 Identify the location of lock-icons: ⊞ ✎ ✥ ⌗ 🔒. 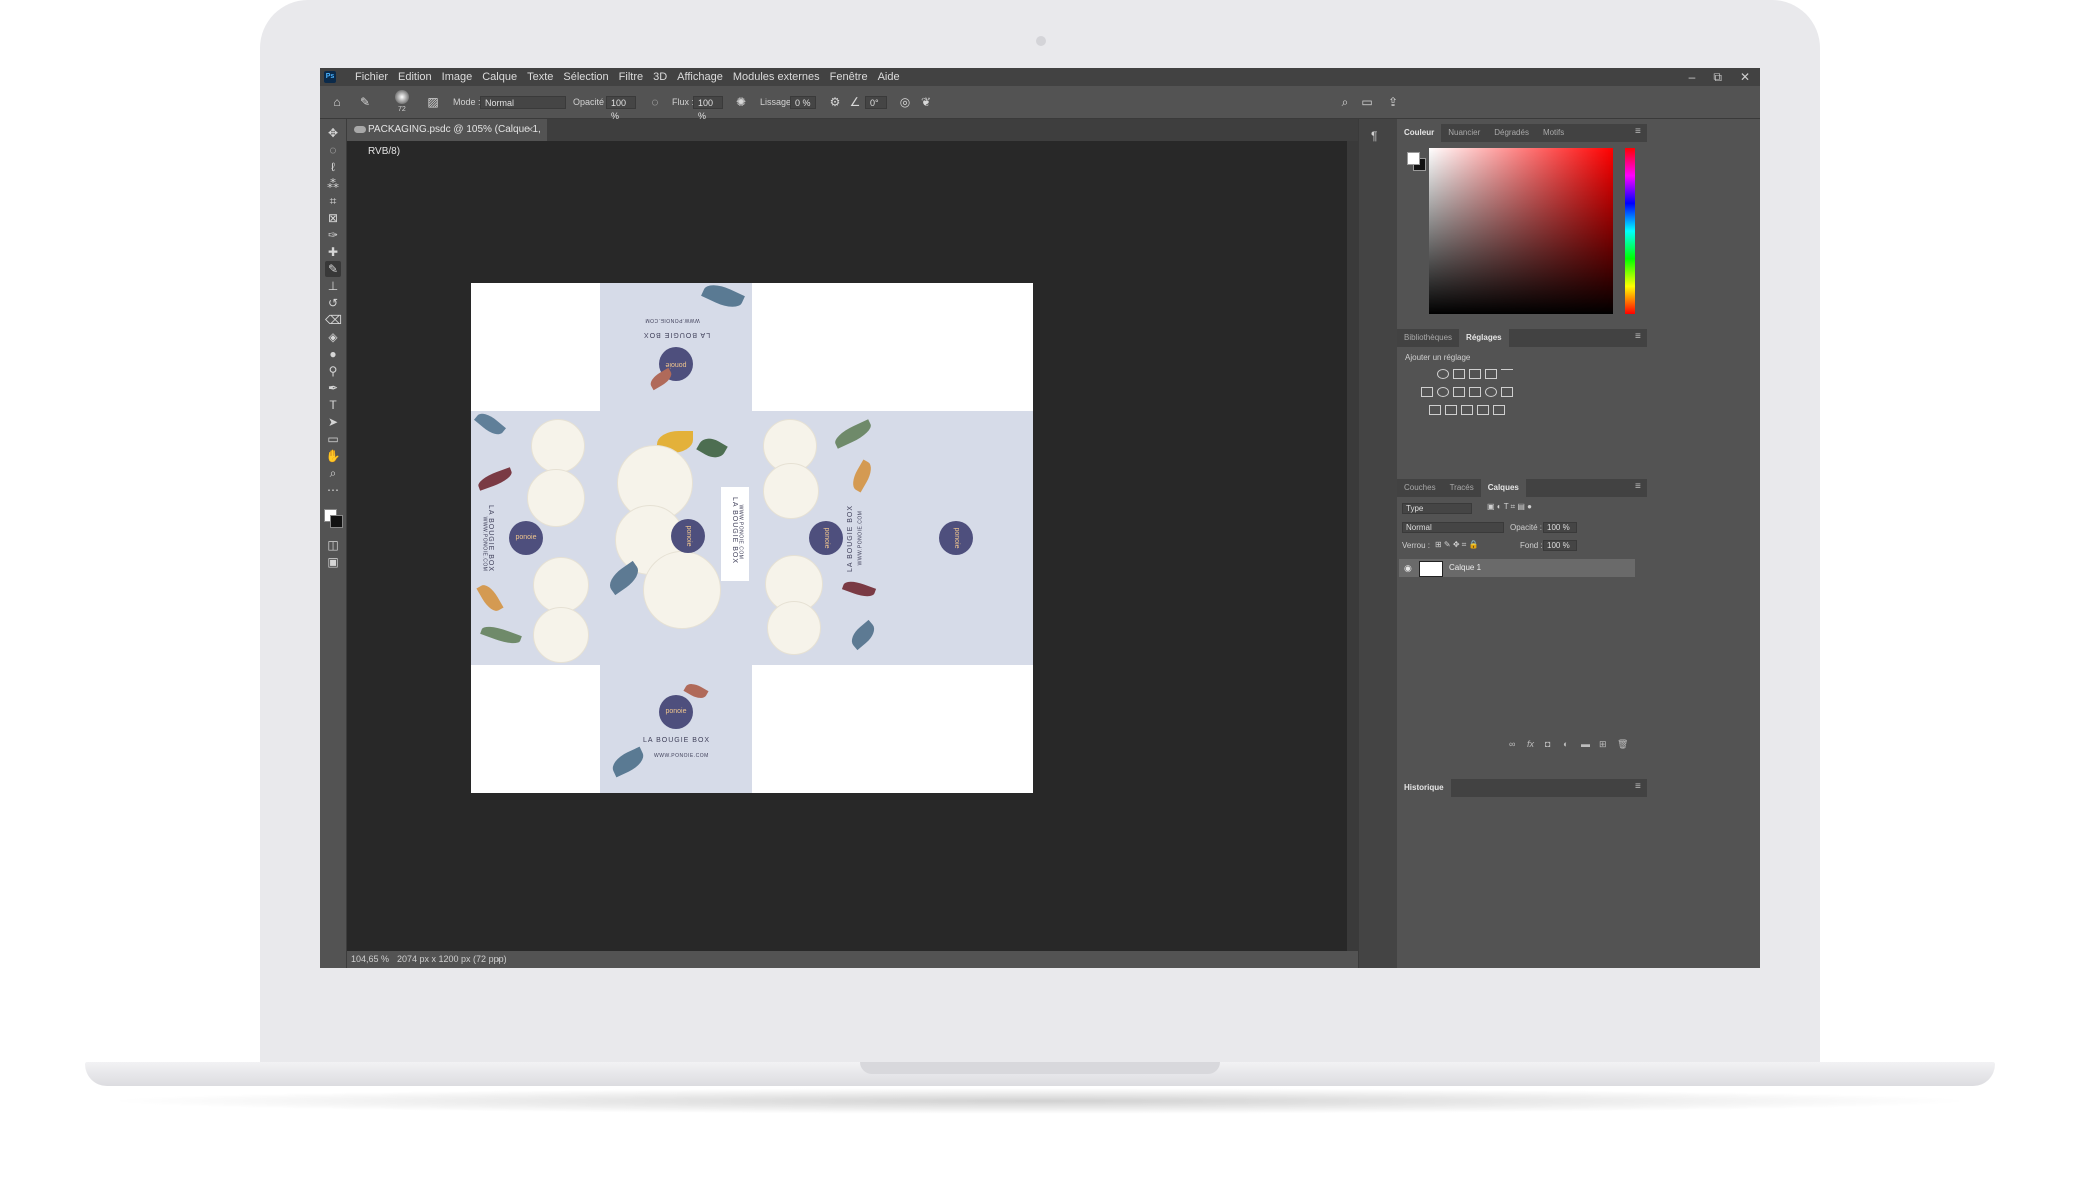
(1456, 545).